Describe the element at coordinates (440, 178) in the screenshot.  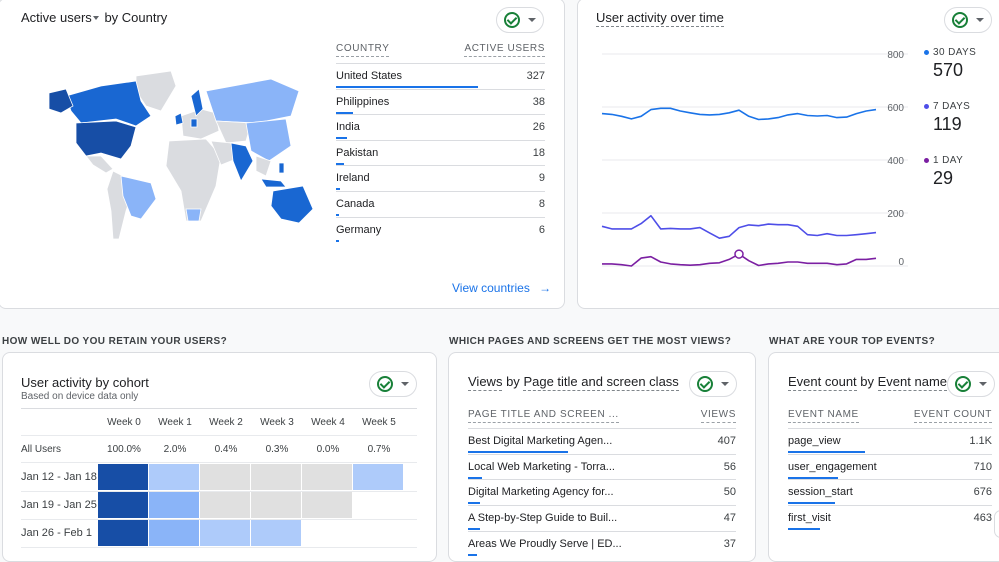
I see `country-row: Ireland 9` at that location.